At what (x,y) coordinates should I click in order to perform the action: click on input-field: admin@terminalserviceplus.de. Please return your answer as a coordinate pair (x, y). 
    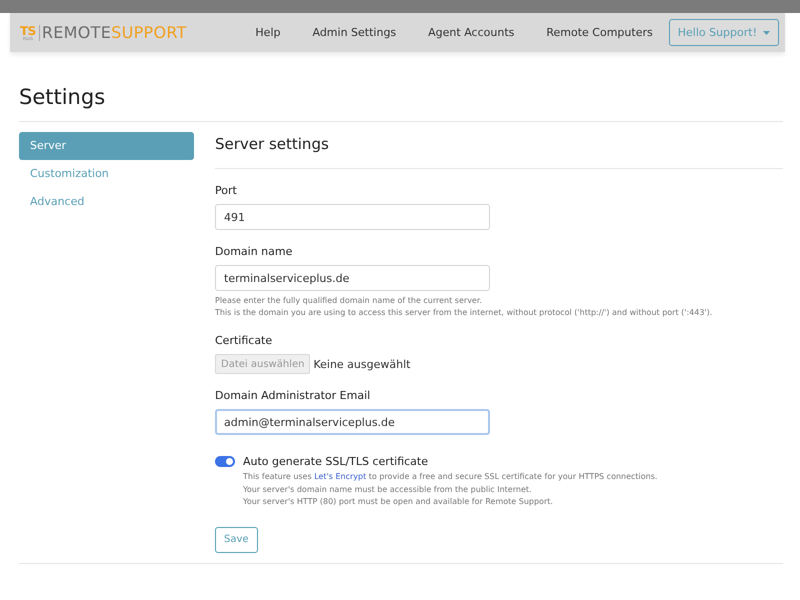
    Looking at the image, I should click on (352, 422).